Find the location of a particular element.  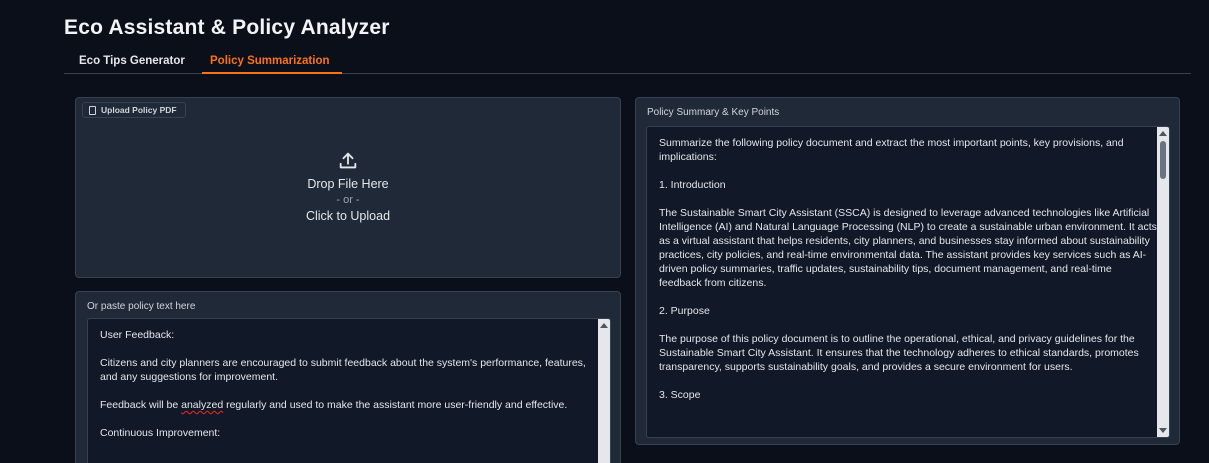

upload-label: Upload Policy PDF is located at coordinates (134, 110).